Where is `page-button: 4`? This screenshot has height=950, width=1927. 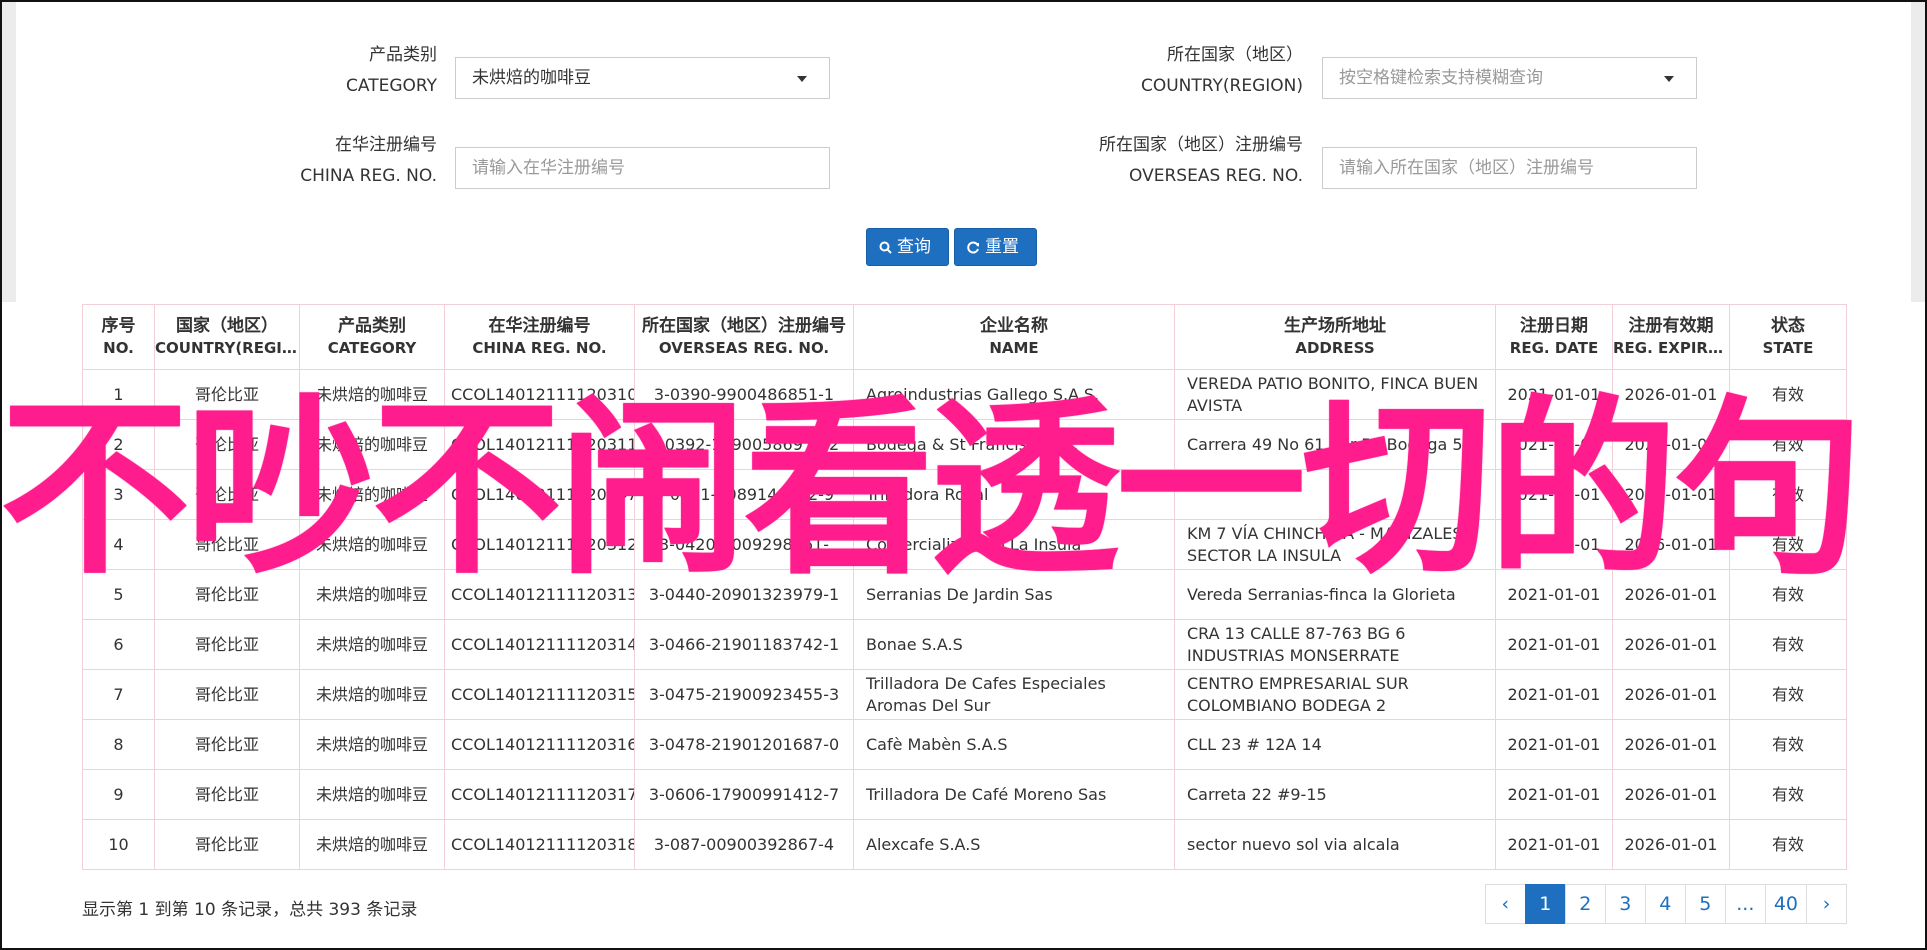
page-button: 4 is located at coordinates (1665, 904).